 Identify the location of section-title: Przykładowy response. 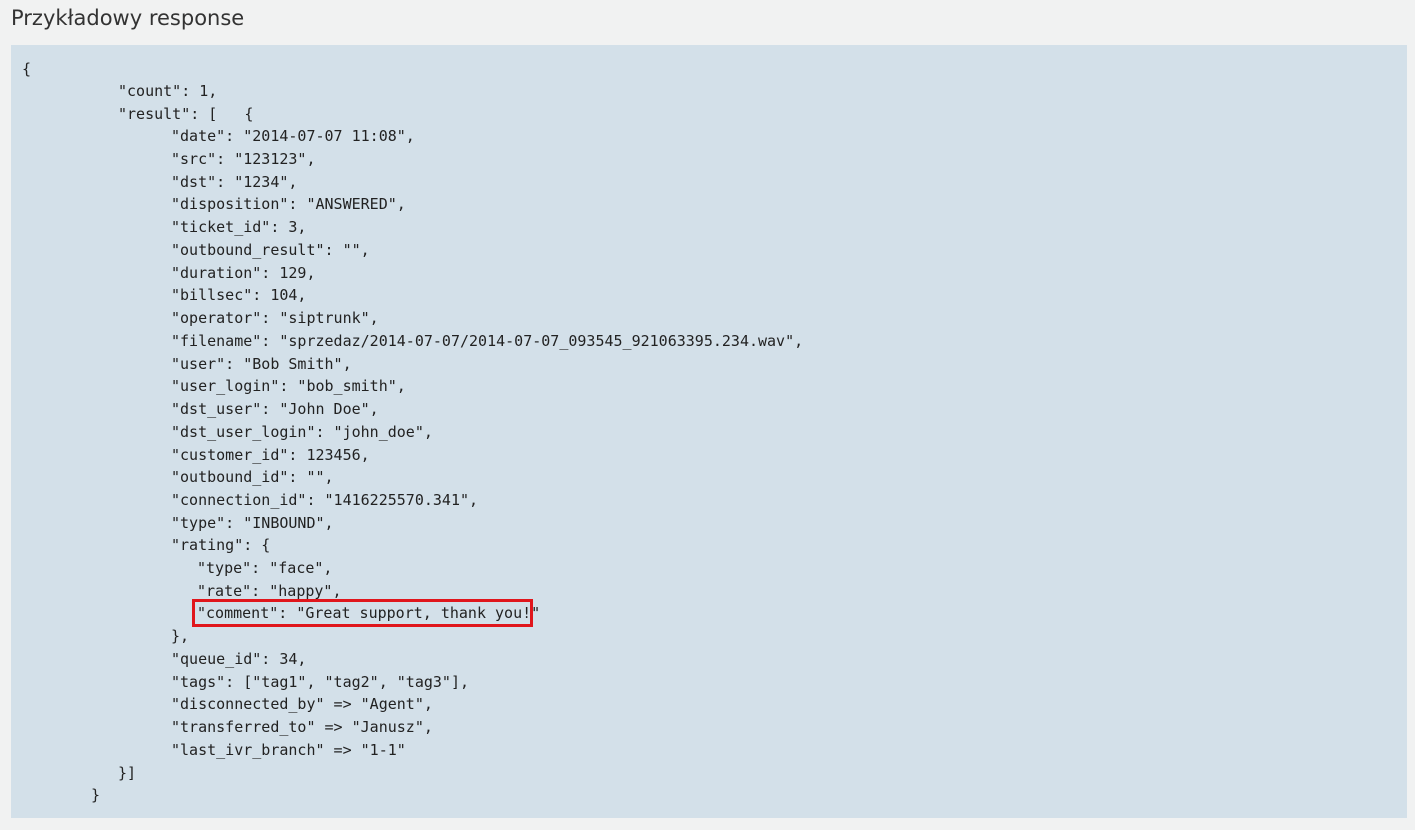
(128, 18).